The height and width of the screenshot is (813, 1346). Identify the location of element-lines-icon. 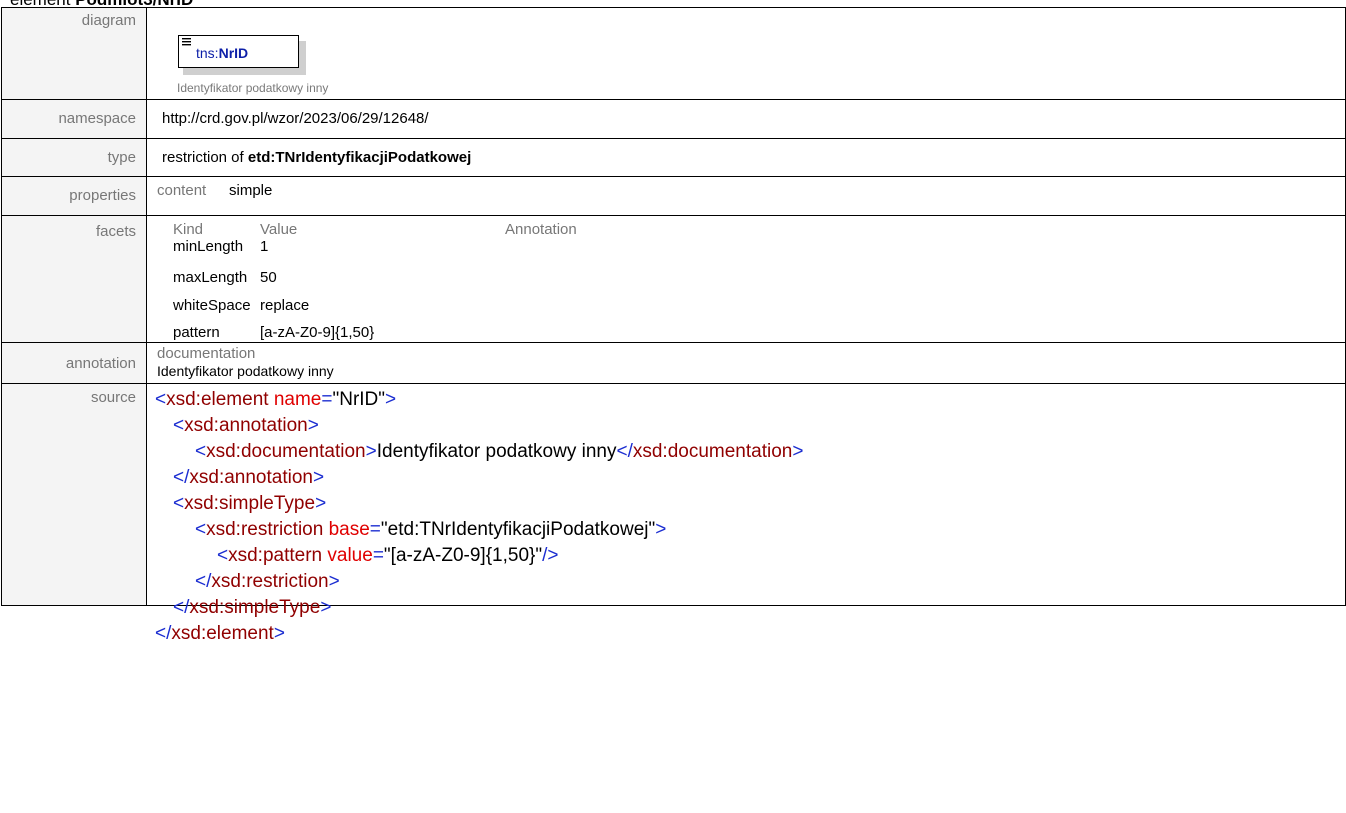
(186, 42).